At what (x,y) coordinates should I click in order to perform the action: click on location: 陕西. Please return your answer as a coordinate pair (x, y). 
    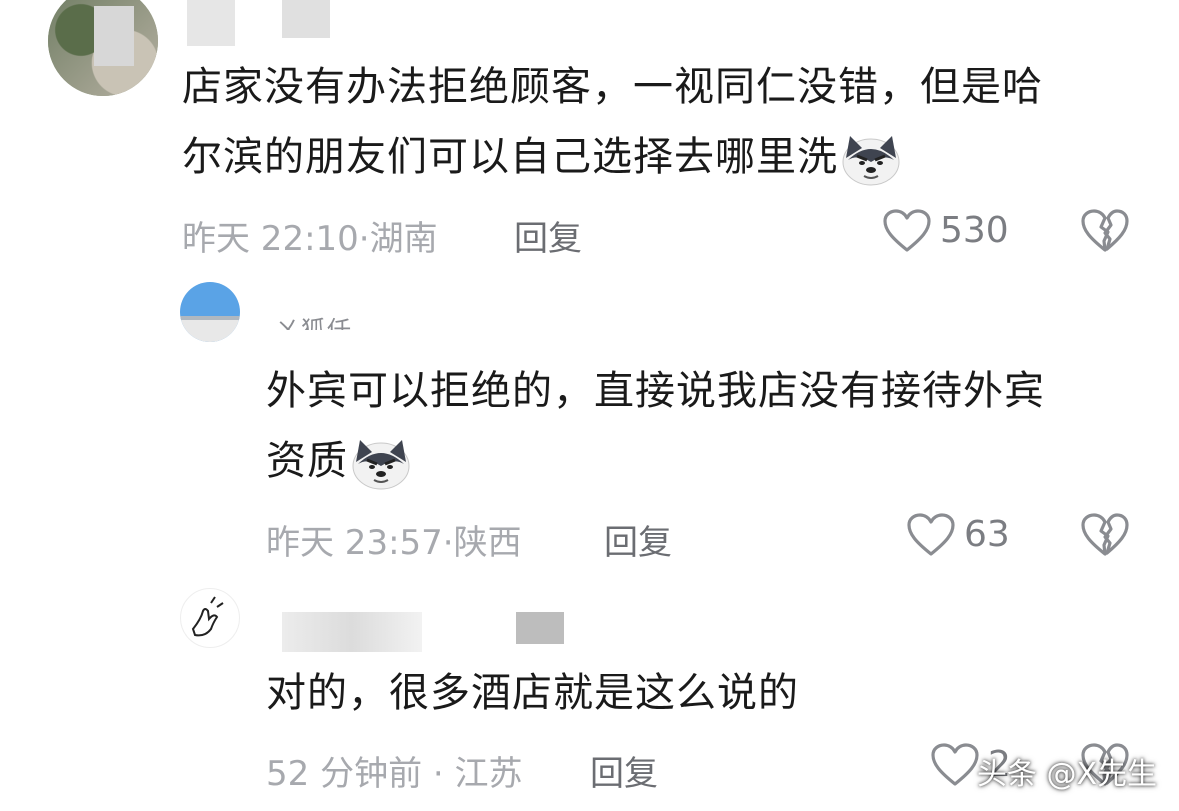
    Looking at the image, I should click on (487, 543).